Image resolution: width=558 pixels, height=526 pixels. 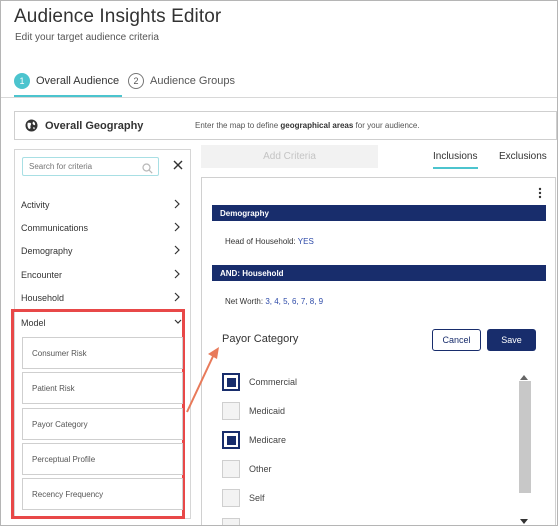 I want to click on model-item-payor-category: Payor Category, so click(x=102, y=424).